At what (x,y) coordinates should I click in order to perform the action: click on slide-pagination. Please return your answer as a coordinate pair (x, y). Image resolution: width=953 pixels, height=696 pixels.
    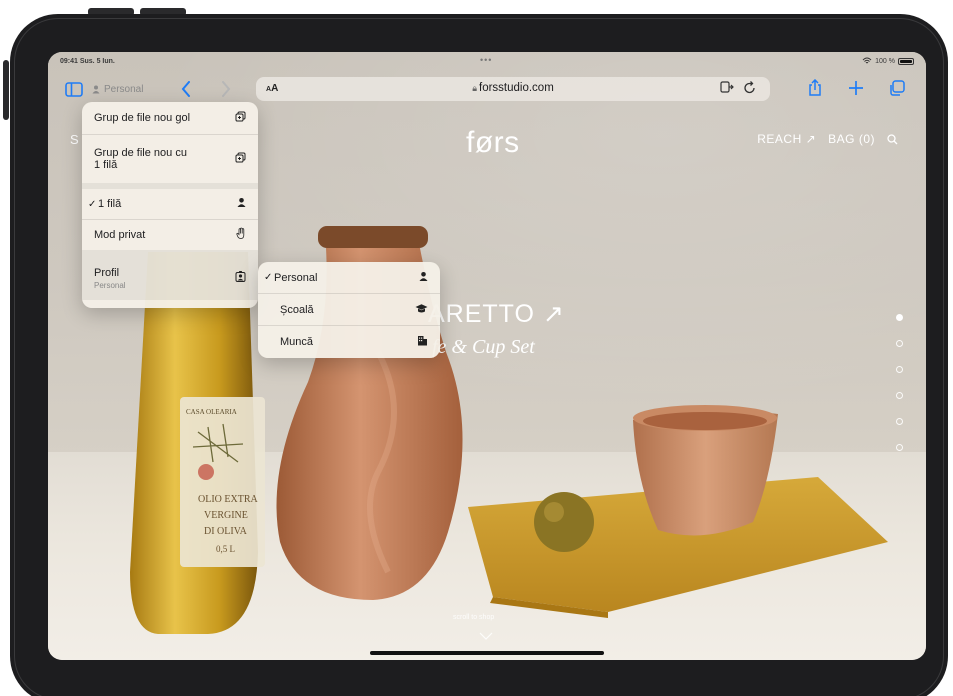
    Looking at the image, I should click on (899, 382).